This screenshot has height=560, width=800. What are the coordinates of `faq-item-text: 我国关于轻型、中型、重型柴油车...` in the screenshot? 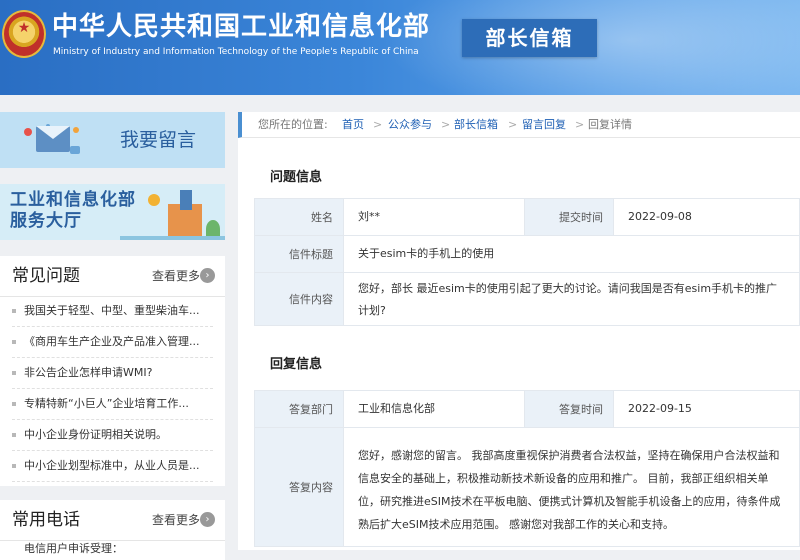 It's located at (119, 311).